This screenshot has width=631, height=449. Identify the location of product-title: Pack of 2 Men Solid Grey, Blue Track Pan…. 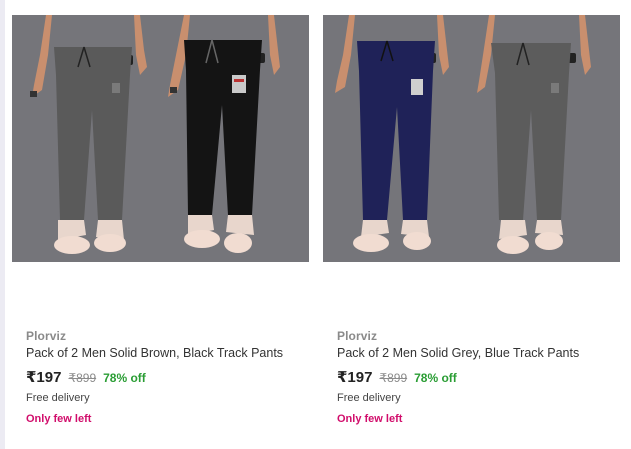
(458, 353).